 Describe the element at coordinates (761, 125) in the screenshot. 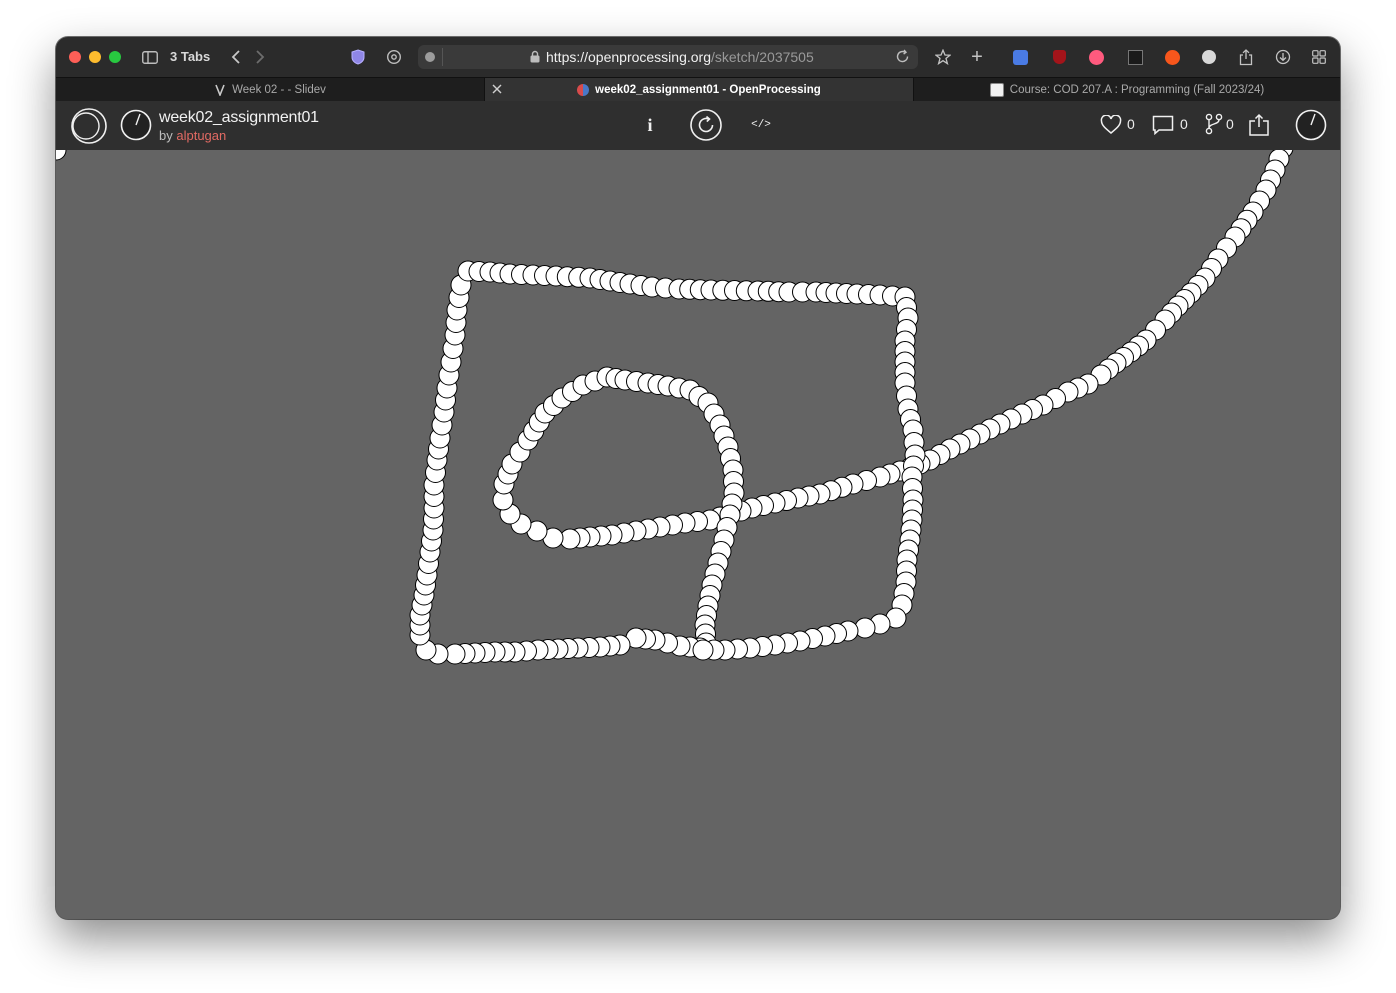

I see `code-view-button: </>` at that location.